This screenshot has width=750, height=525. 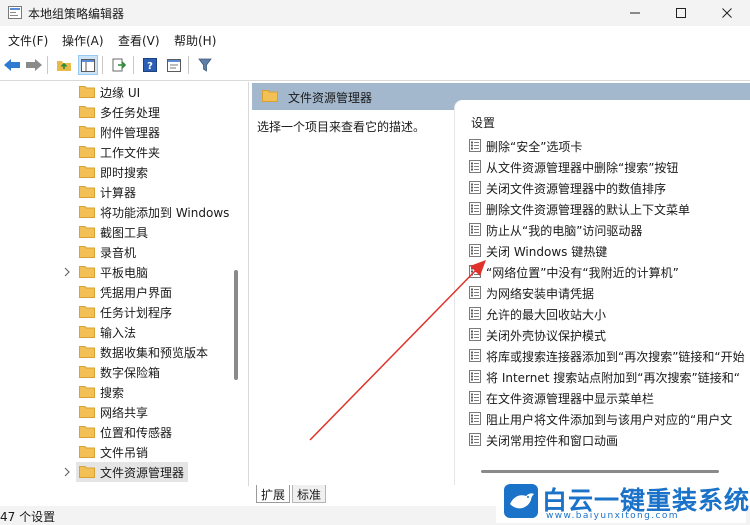 What do you see at coordinates (116, 252) in the screenshot?
I see `tree-item: 录音机` at bounding box center [116, 252].